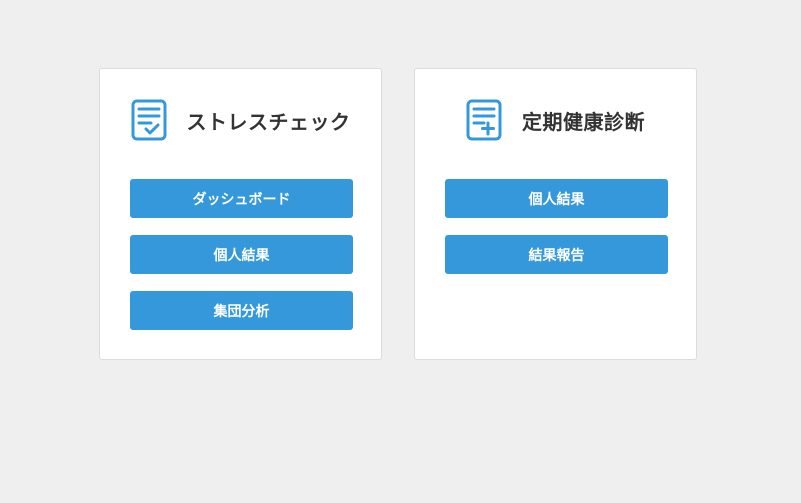 The image size is (801, 503). I want to click on health-checkup-header: 定期健康診断, so click(555, 120).